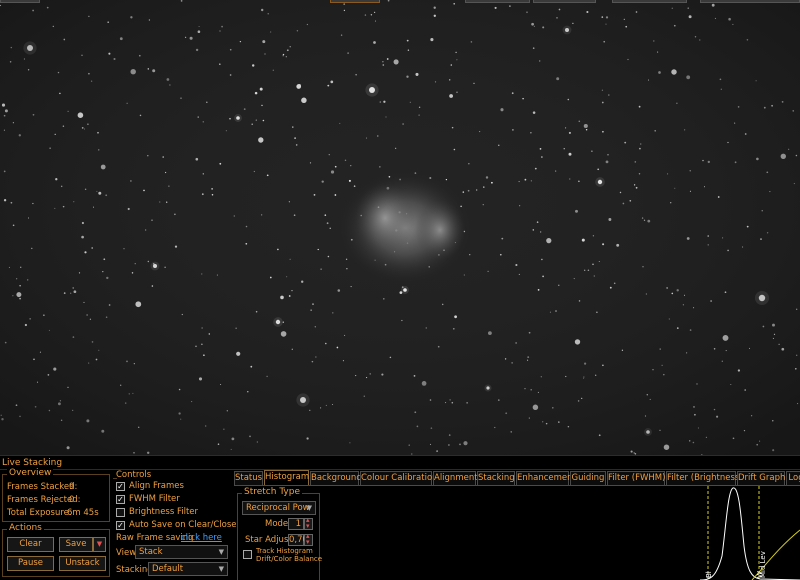 The height and width of the screenshot is (580, 800). What do you see at coordinates (25, 528) in the screenshot?
I see `actions-legend: Actions` at bounding box center [25, 528].